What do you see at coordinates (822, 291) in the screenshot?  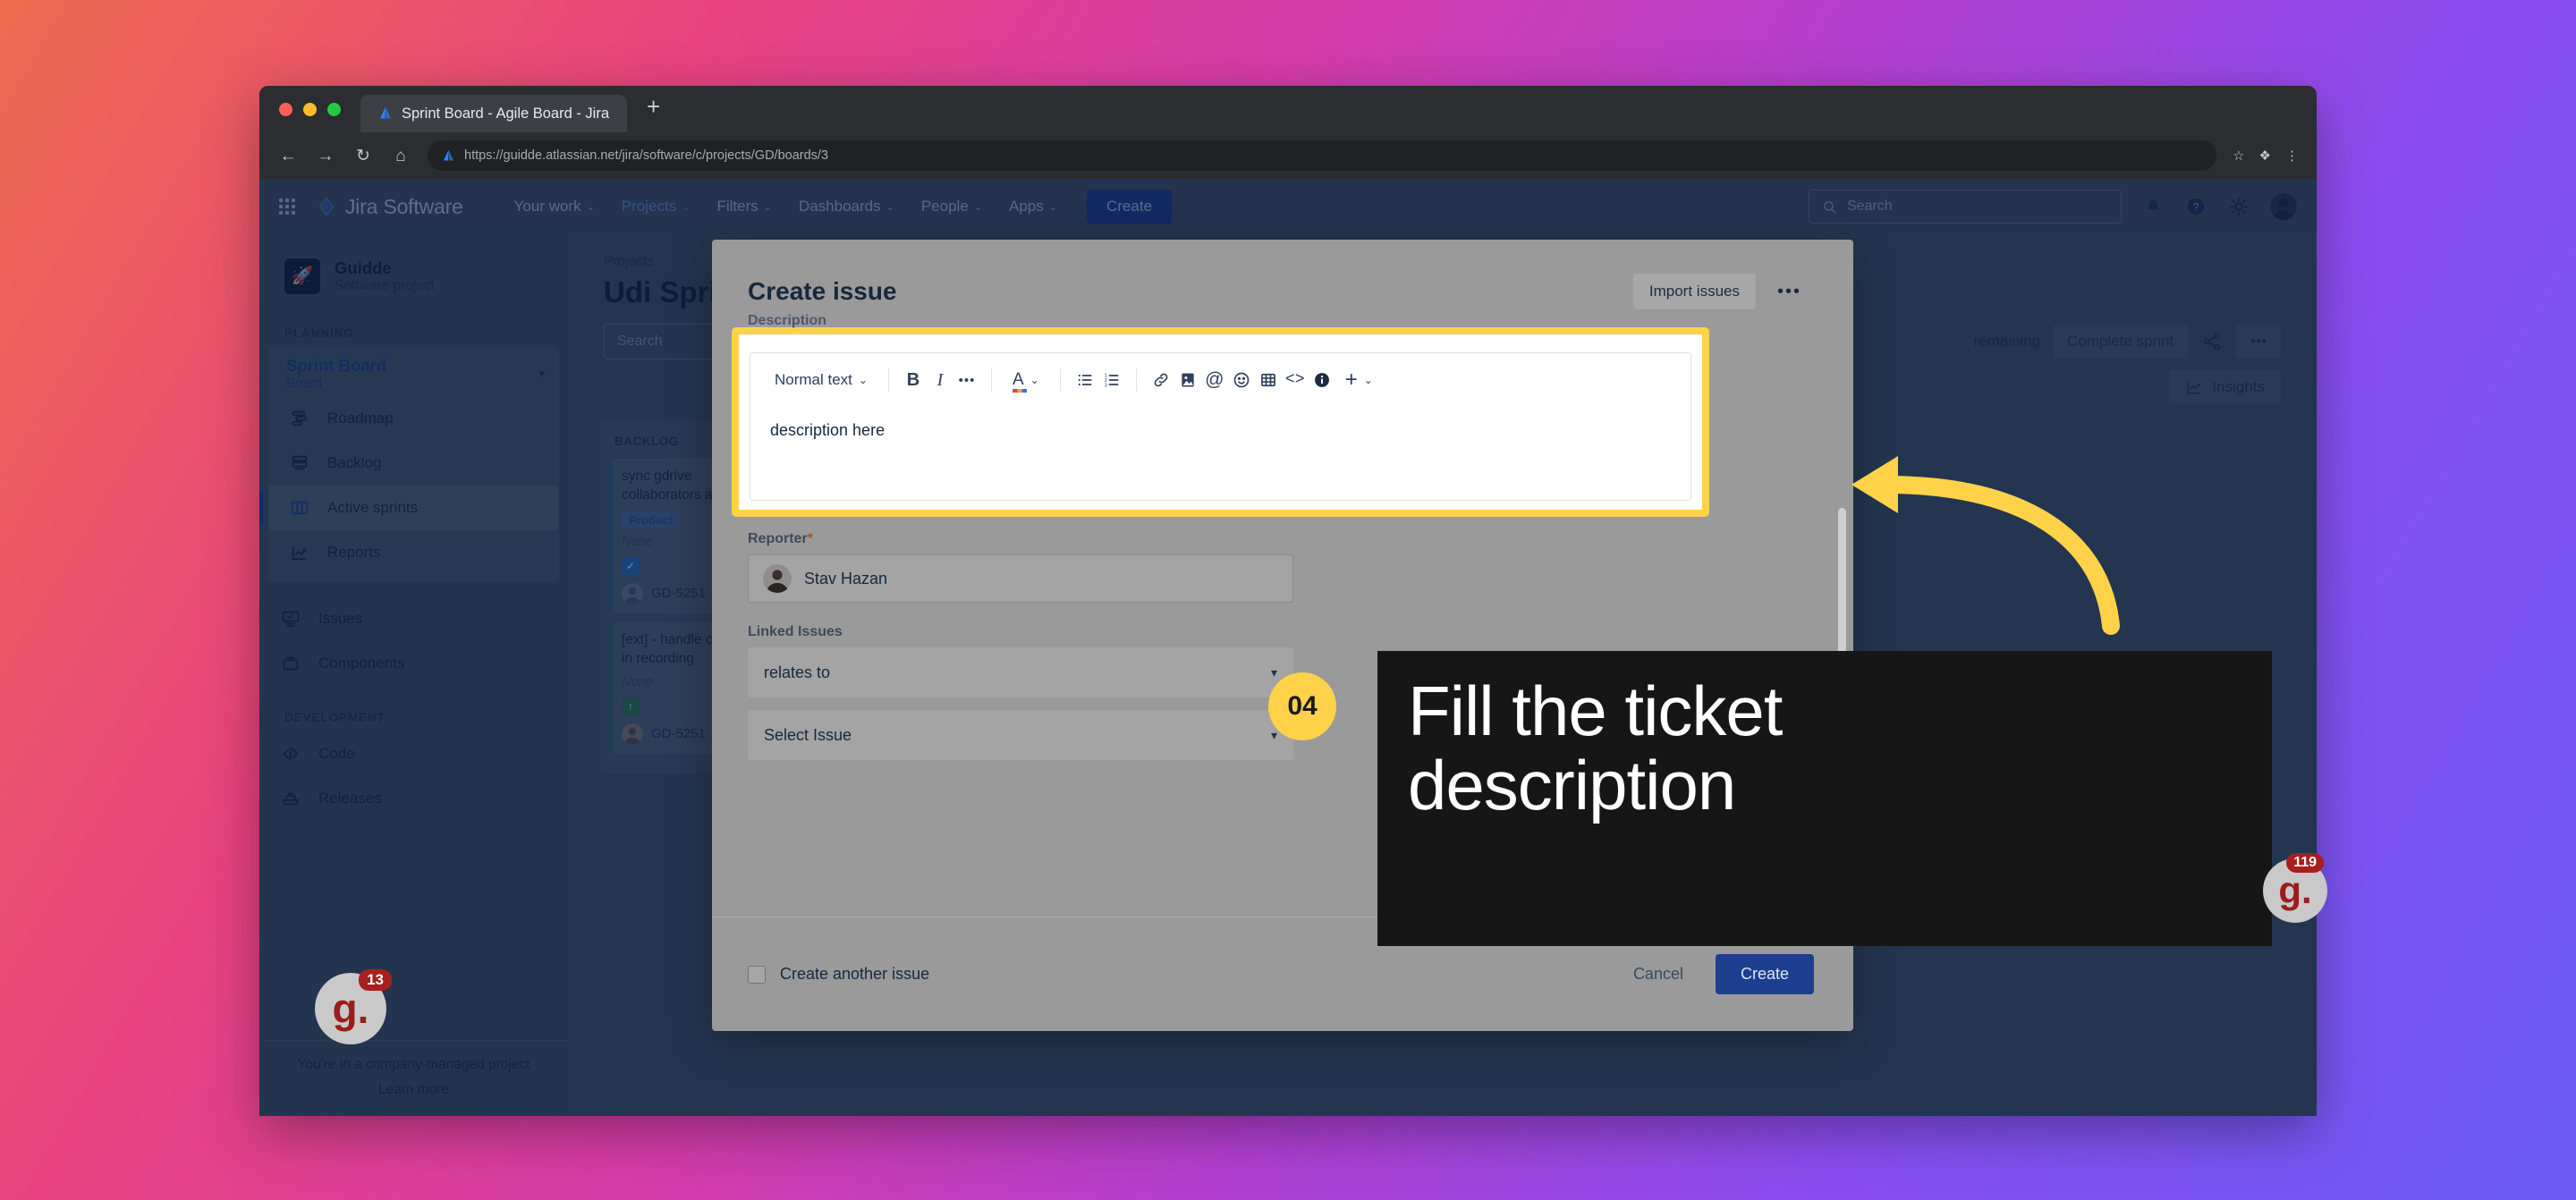 I see `modal-title: Create issue` at bounding box center [822, 291].